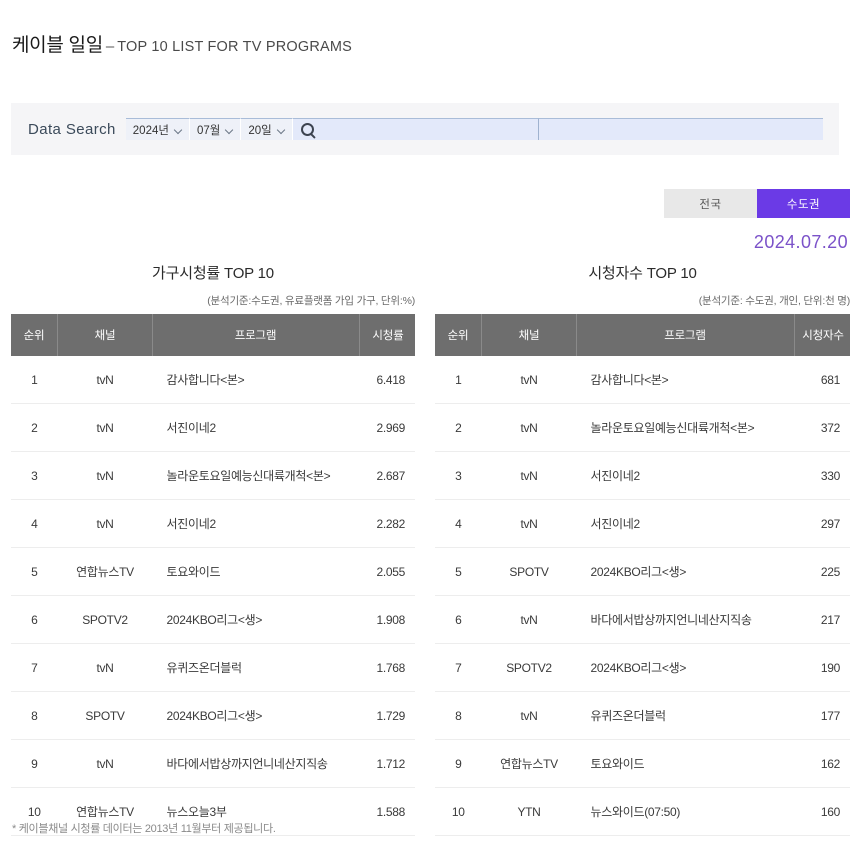 The width and height of the screenshot is (850, 851). Describe the element at coordinates (72, 129) in the screenshot. I see `data-search-label: Data Search` at that location.